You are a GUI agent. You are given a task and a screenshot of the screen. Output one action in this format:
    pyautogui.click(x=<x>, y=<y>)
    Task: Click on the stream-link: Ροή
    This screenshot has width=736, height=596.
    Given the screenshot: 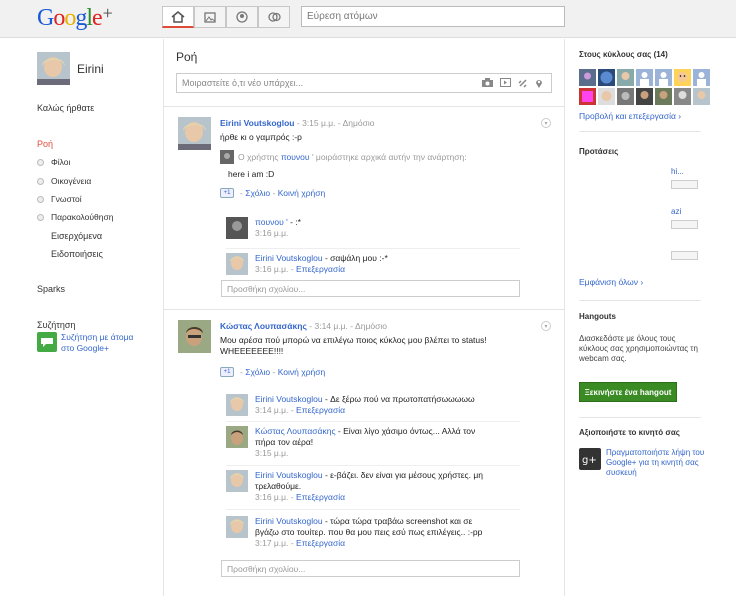 What is the action you would take?
    pyautogui.click(x=45, y=144)
    